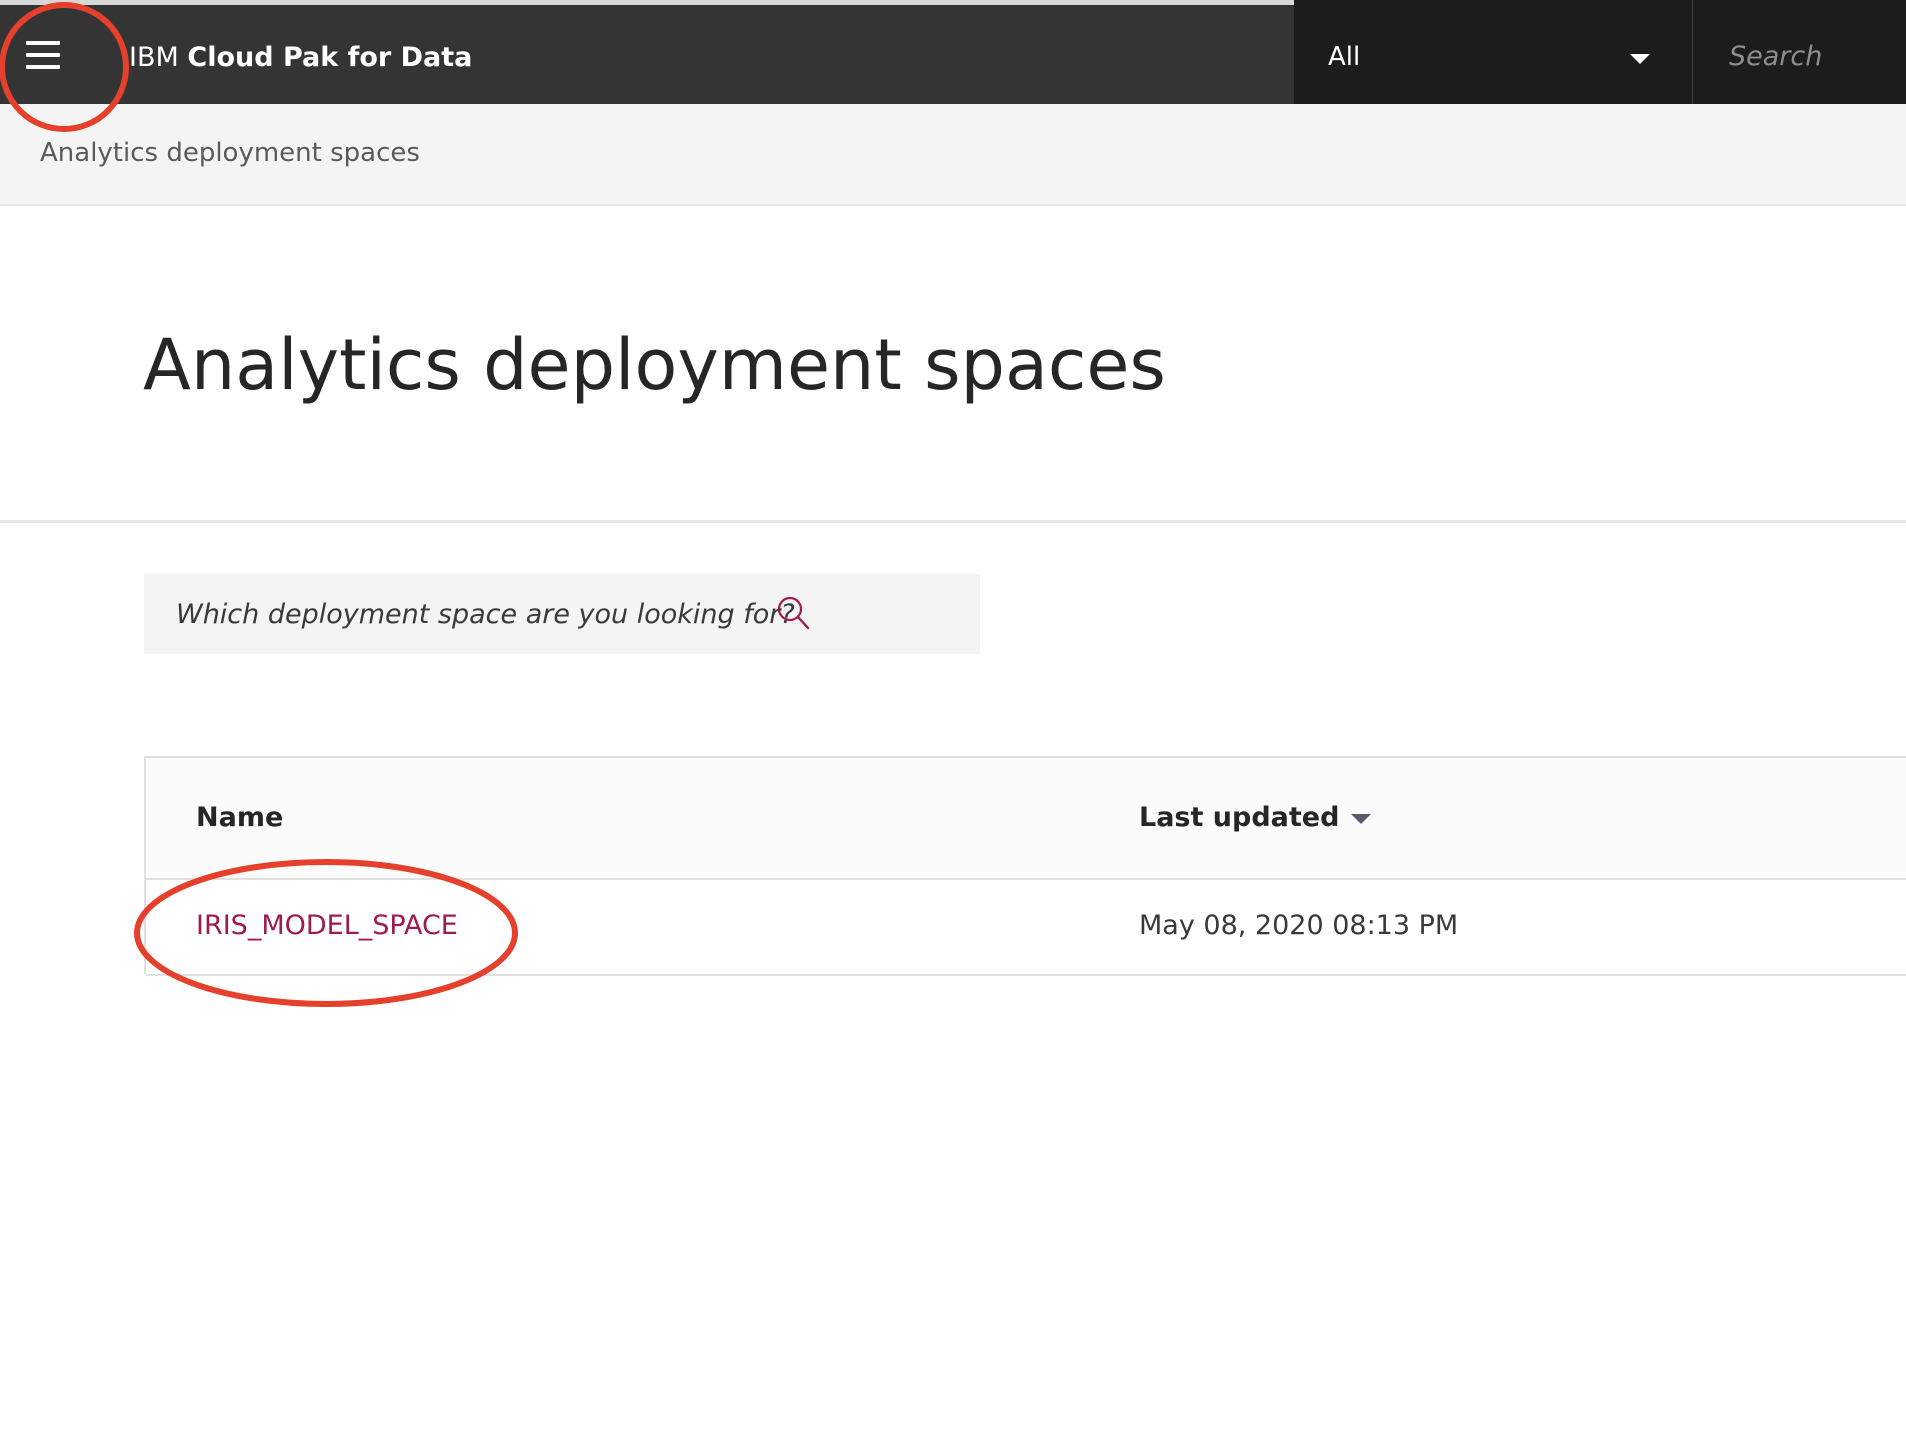 The height and width of the screenshot is (1440, 1906). I want to click on scope-dropdown: All, so click(1493, 52).